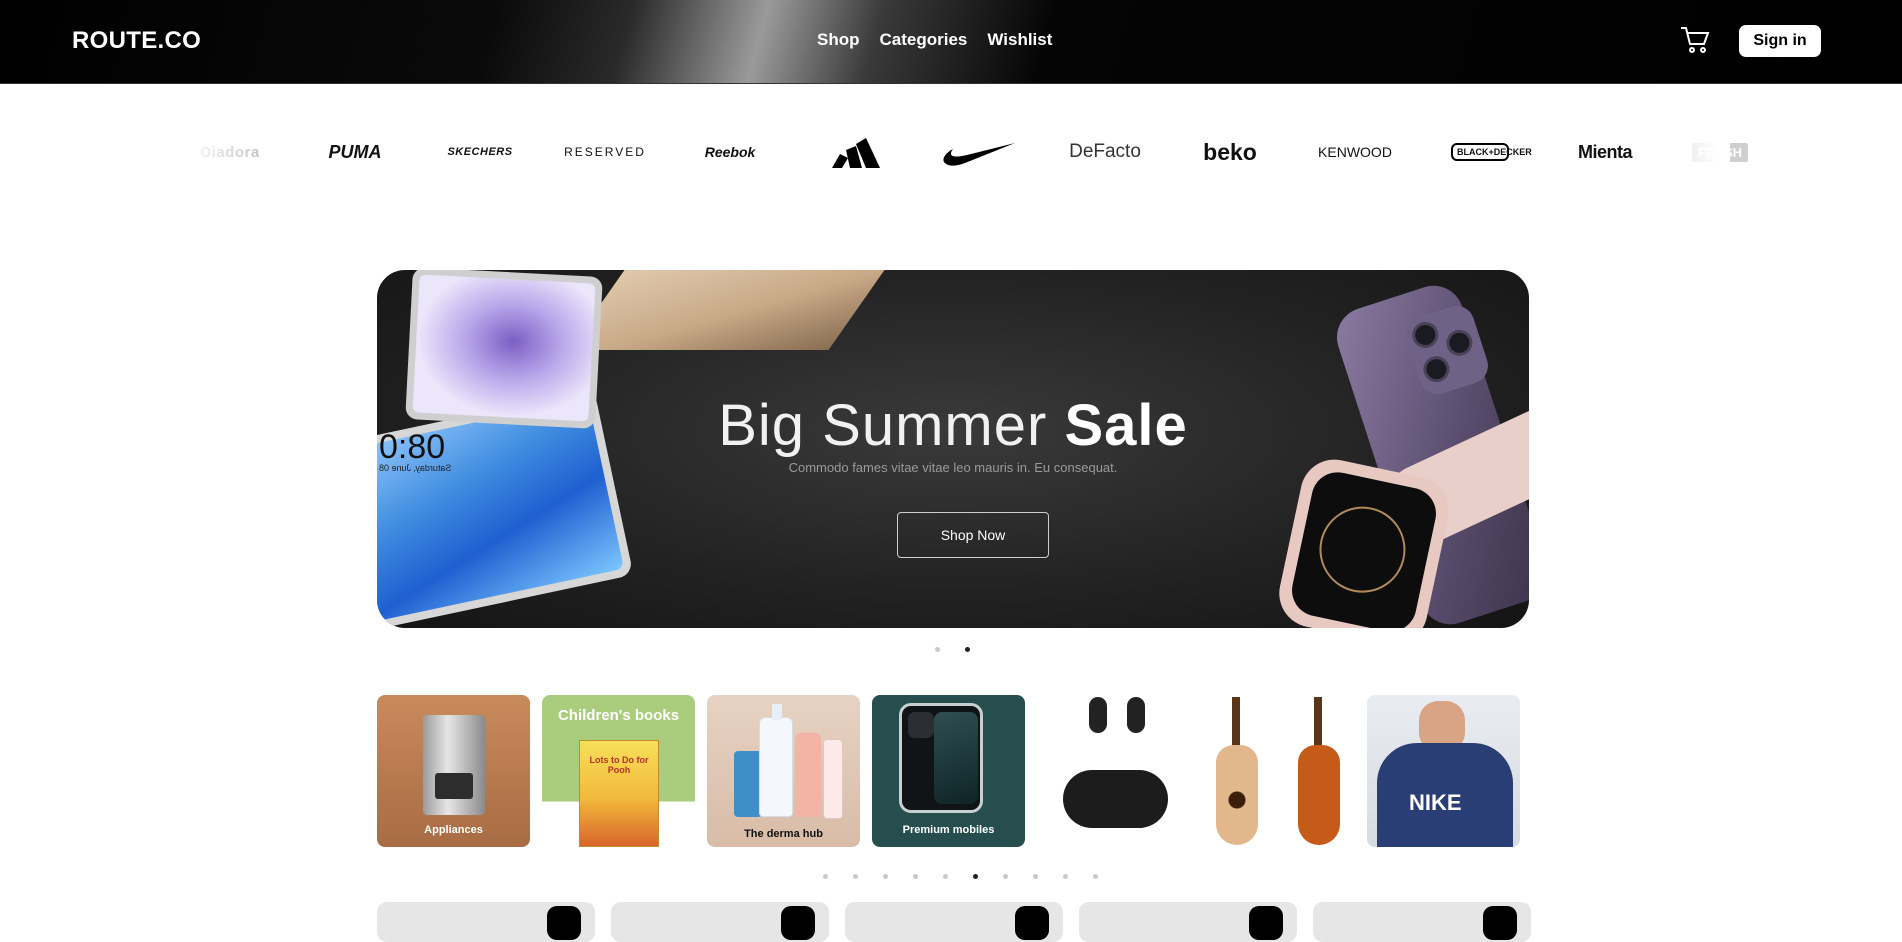 The image size is (1902, 942). I want to click on brand-reserved: RESERVED, so click(605, 152).